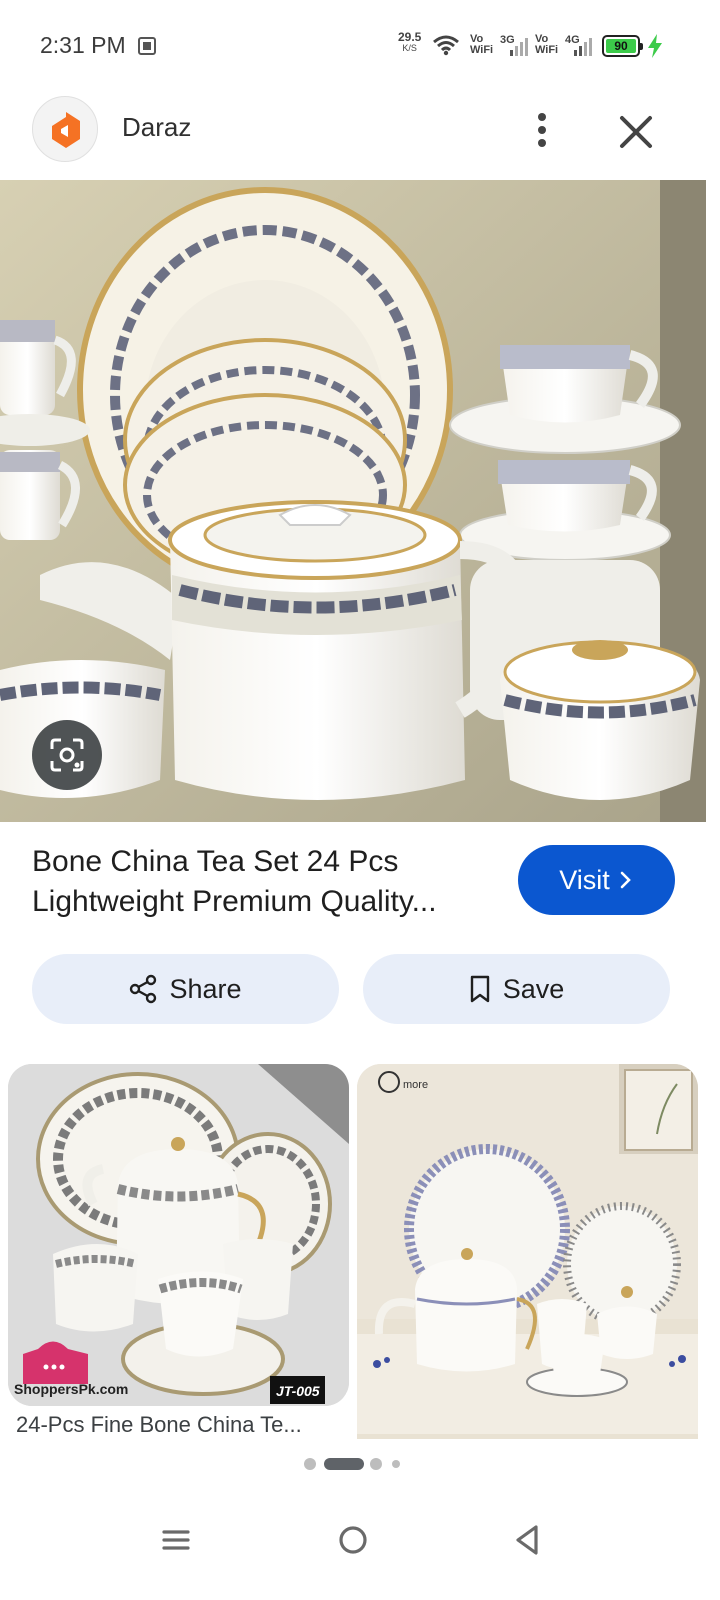 This screenshot has height=1600, width=720. I want to click on visit-label: Visit, so click(584, 879).